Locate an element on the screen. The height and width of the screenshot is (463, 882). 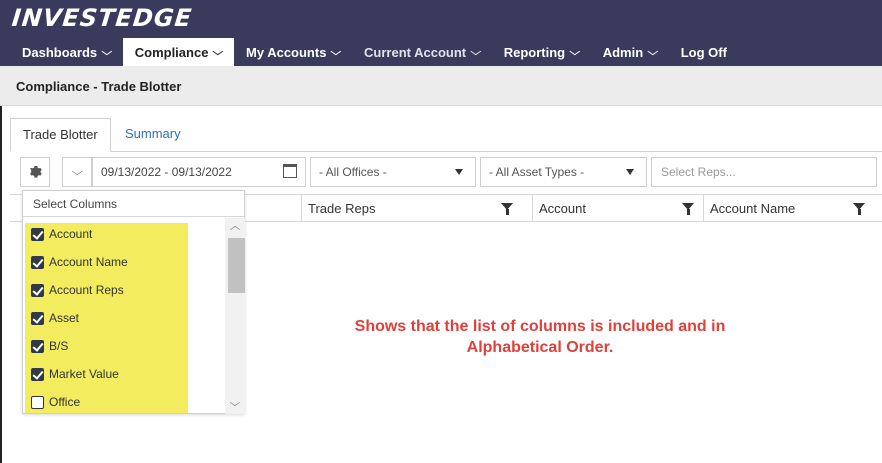
column-option: Office is located at coordinates (55, 402).